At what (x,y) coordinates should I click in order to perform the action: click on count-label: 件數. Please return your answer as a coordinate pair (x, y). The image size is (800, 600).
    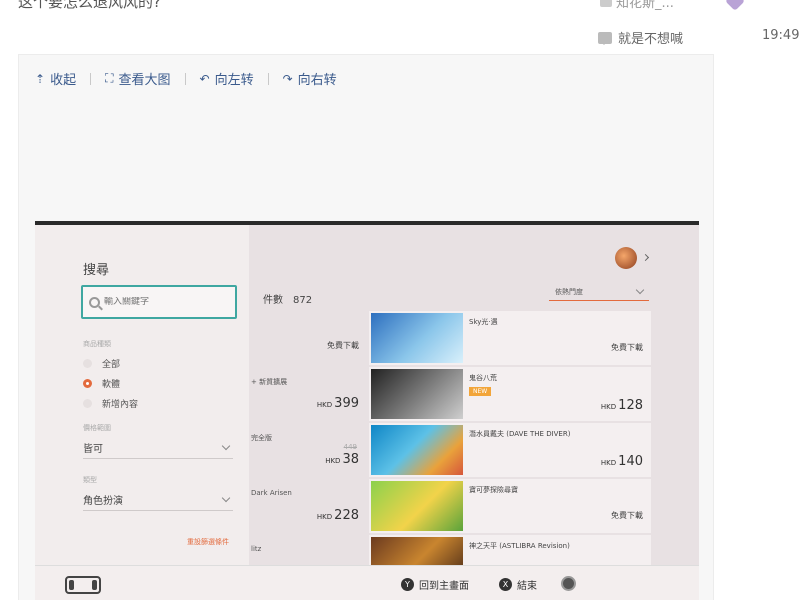
    Looking at the image, I should click on (273, 300).